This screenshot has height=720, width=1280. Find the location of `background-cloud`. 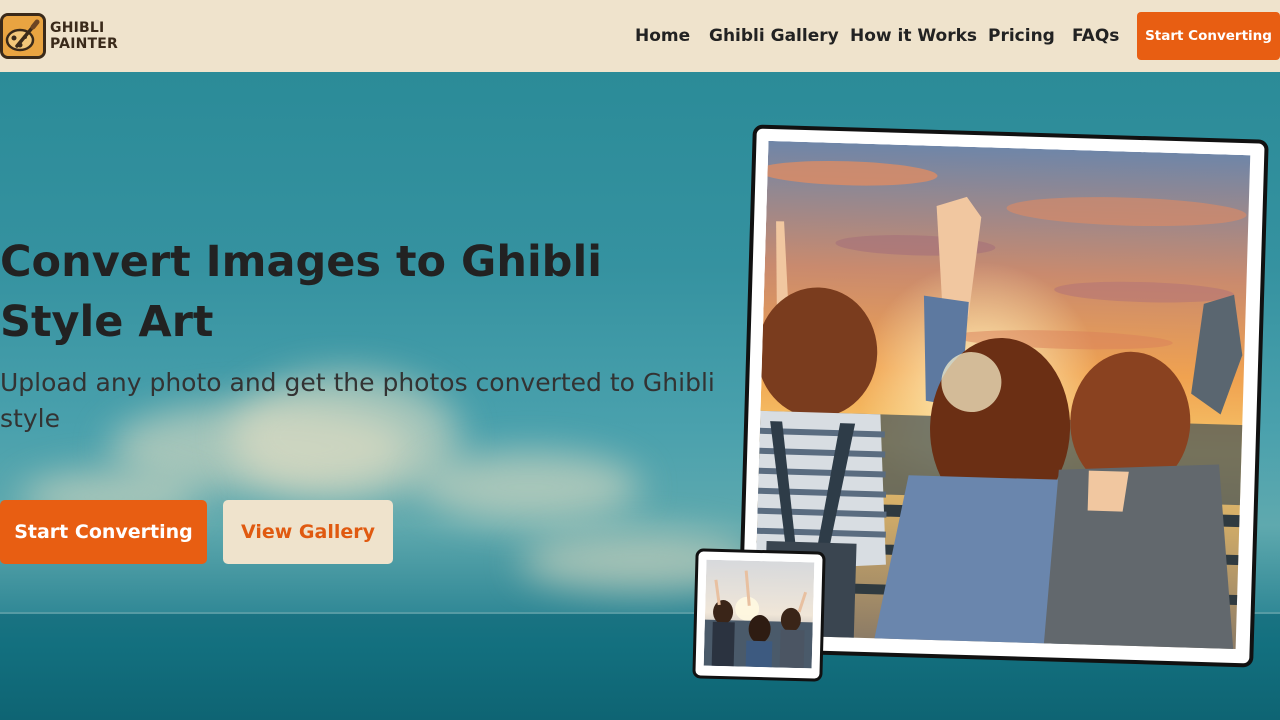

background-cloud is located at coordinates (530, 487).